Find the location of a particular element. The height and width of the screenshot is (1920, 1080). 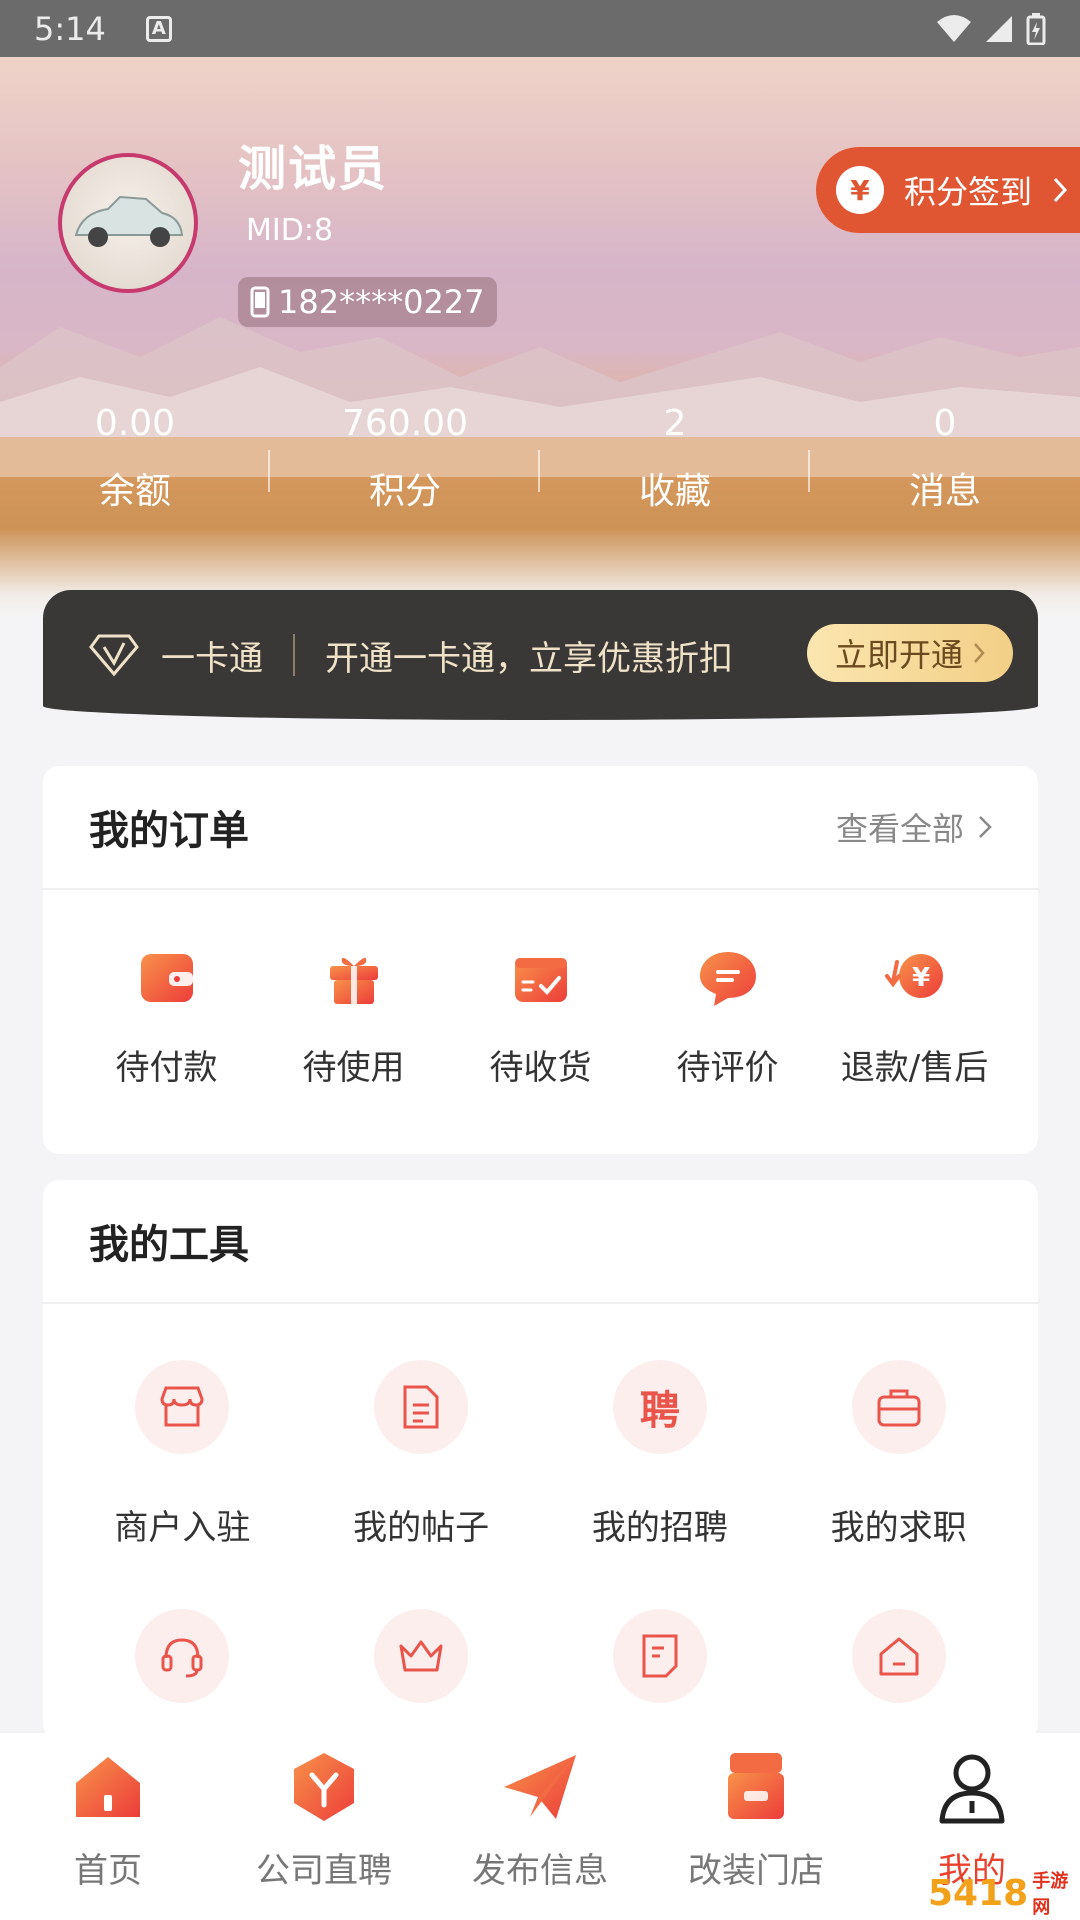

stat-value: 2 is located at coordinates (675, 423).